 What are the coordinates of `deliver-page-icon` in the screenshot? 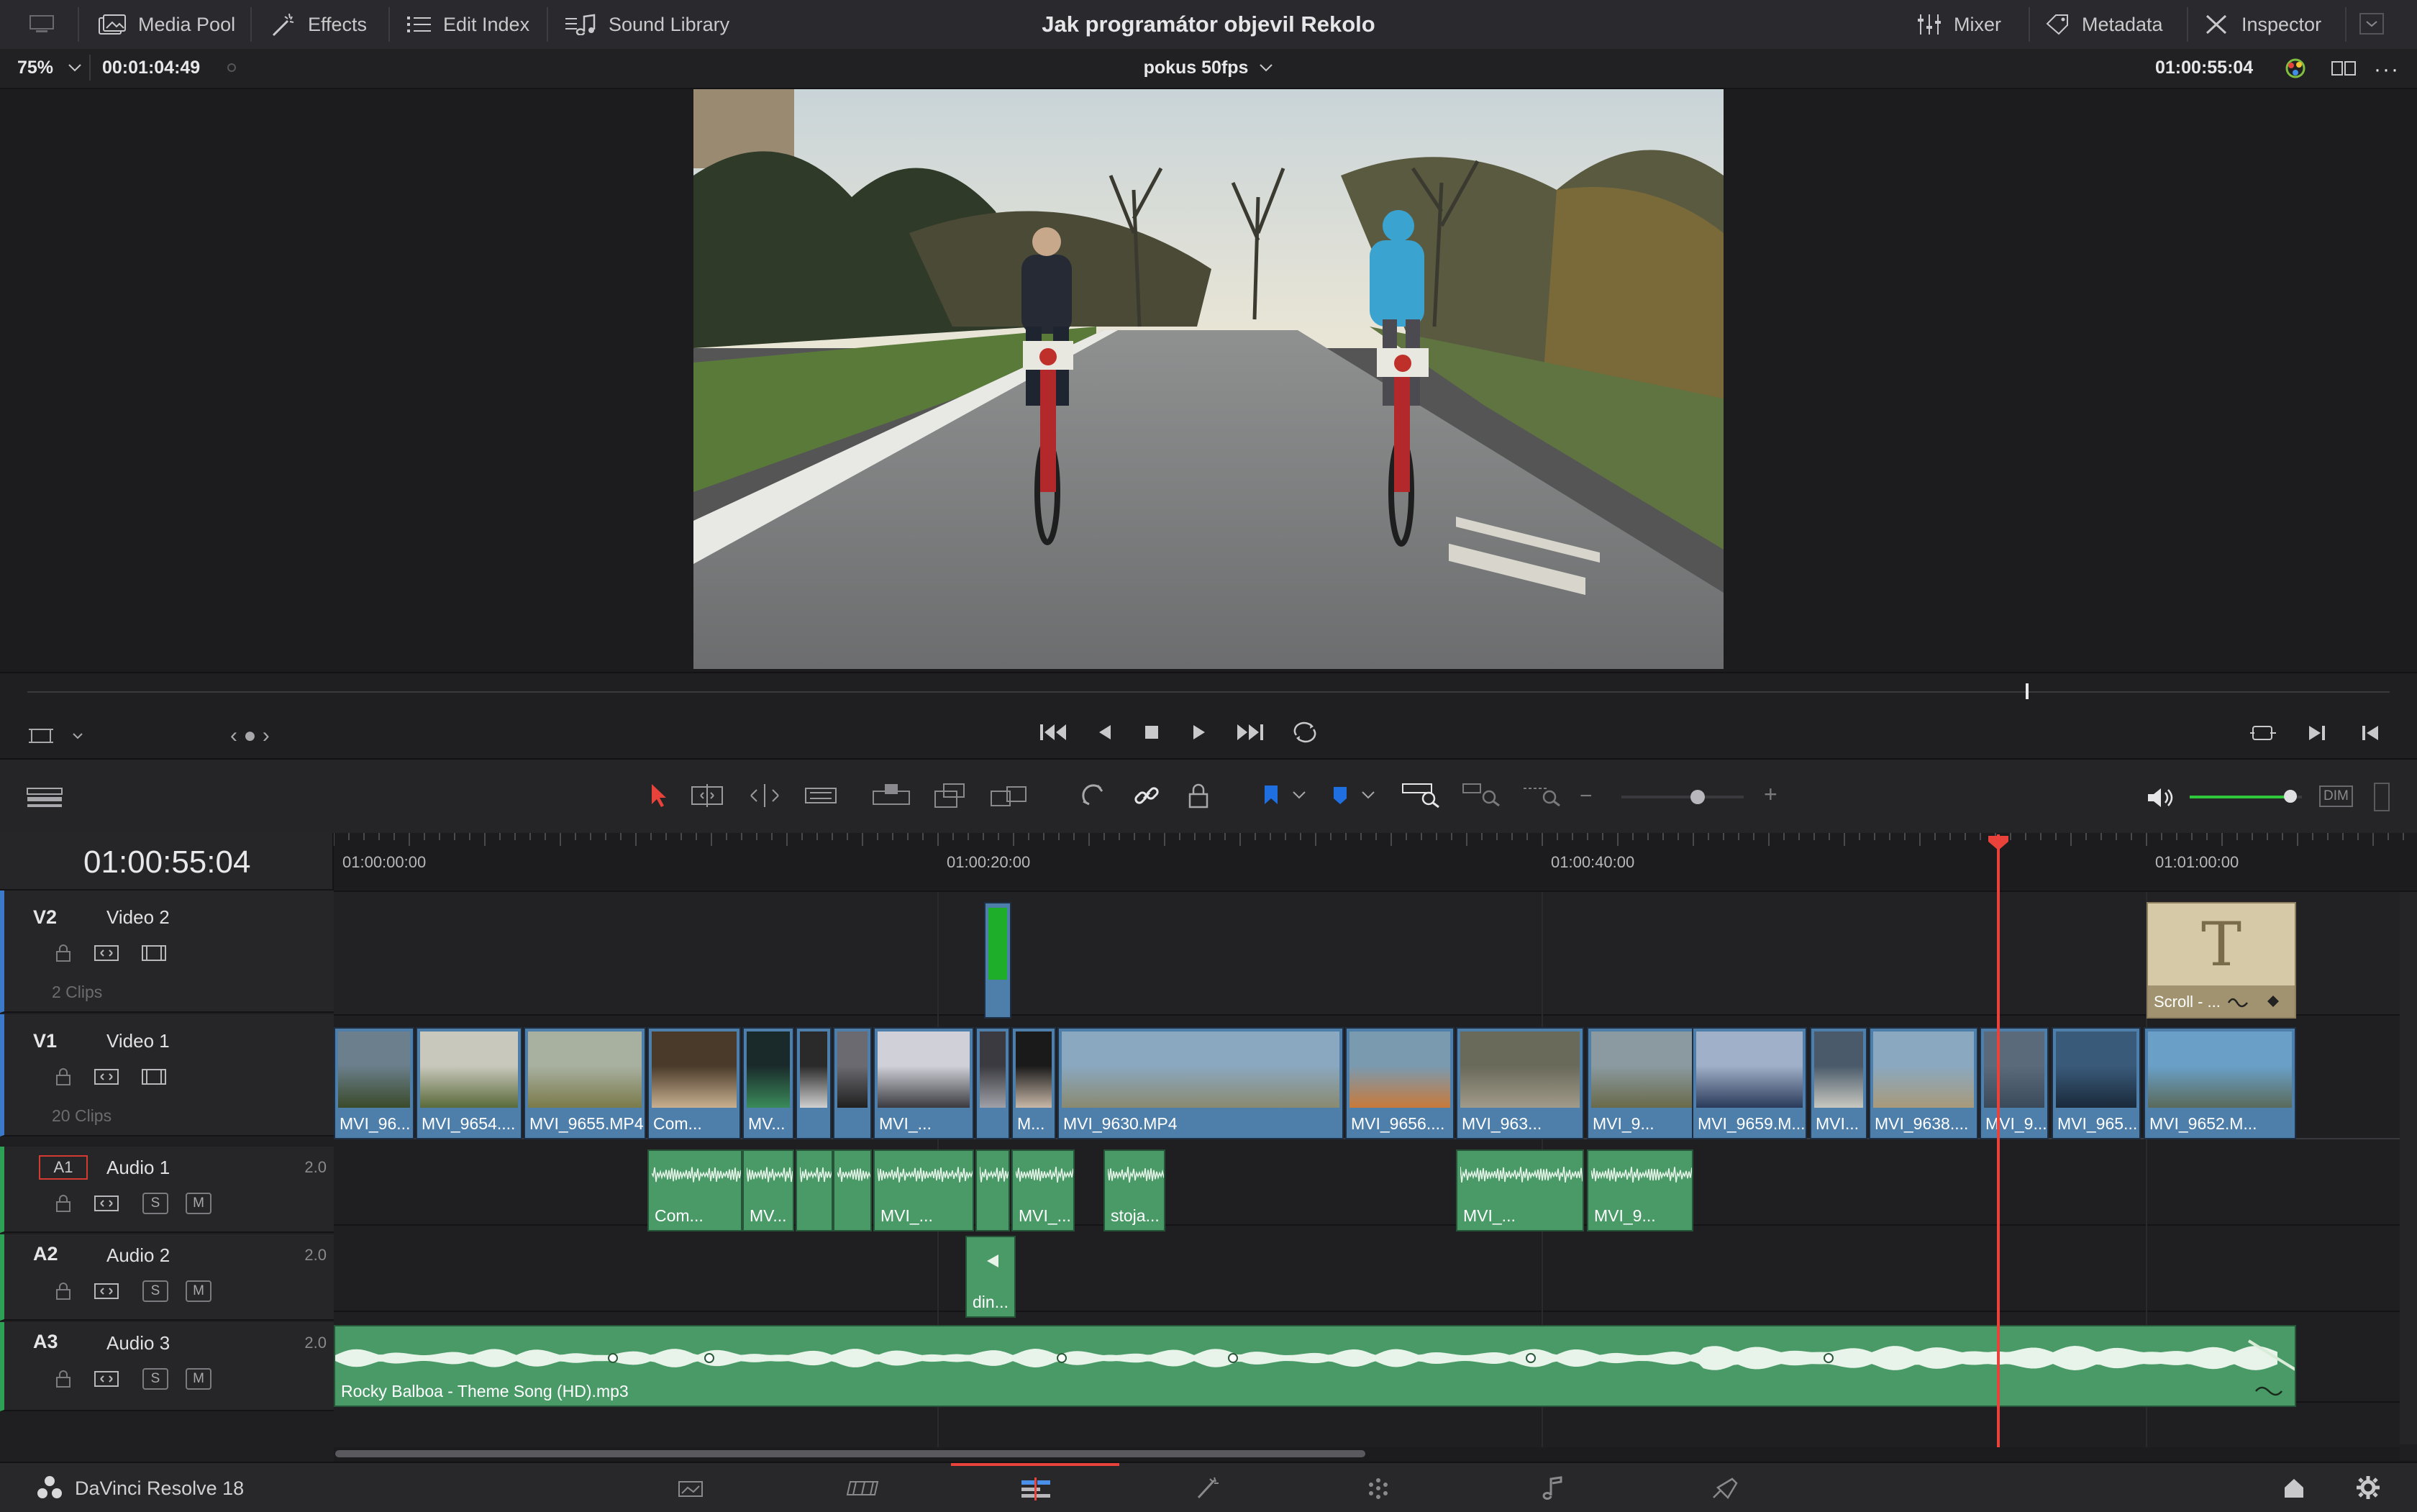 It's located at (1725, 1488).